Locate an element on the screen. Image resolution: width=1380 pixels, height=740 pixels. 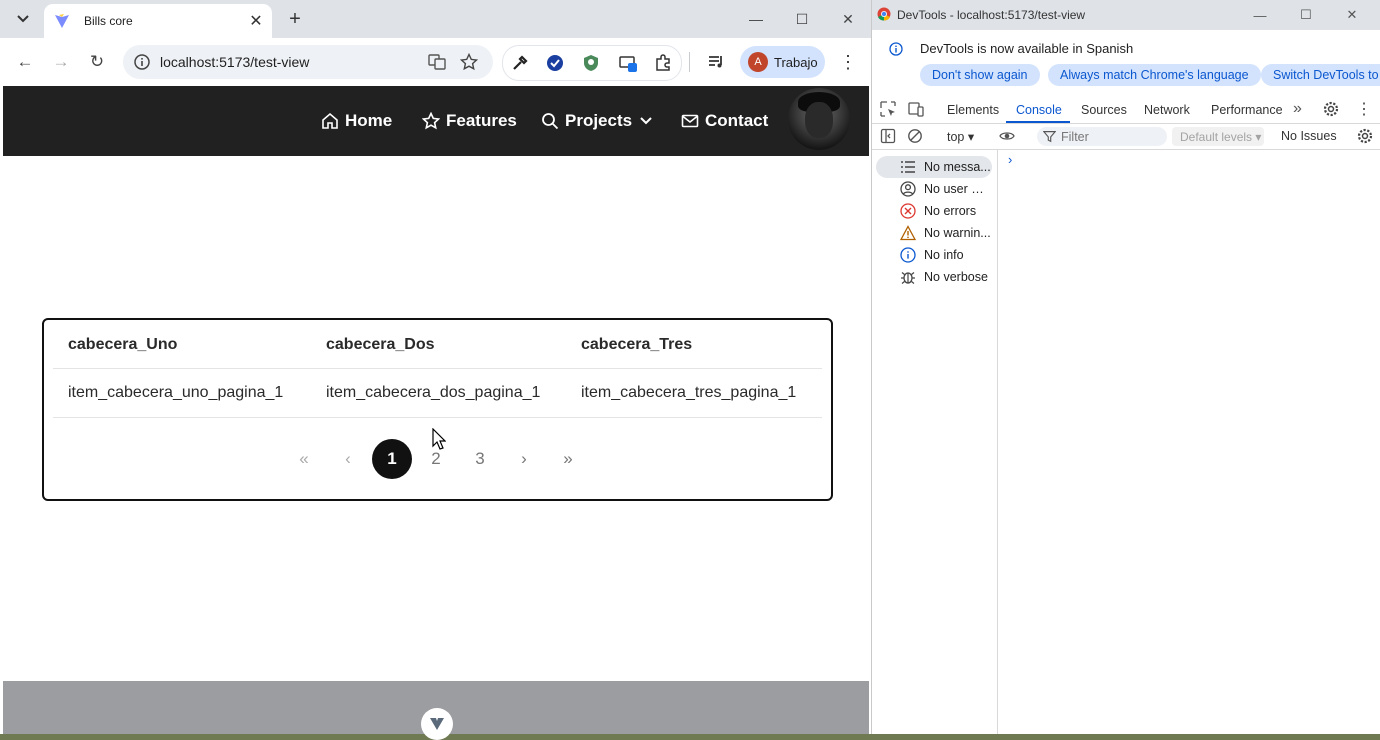
tab-search-button is located at coordinates (23, 19).